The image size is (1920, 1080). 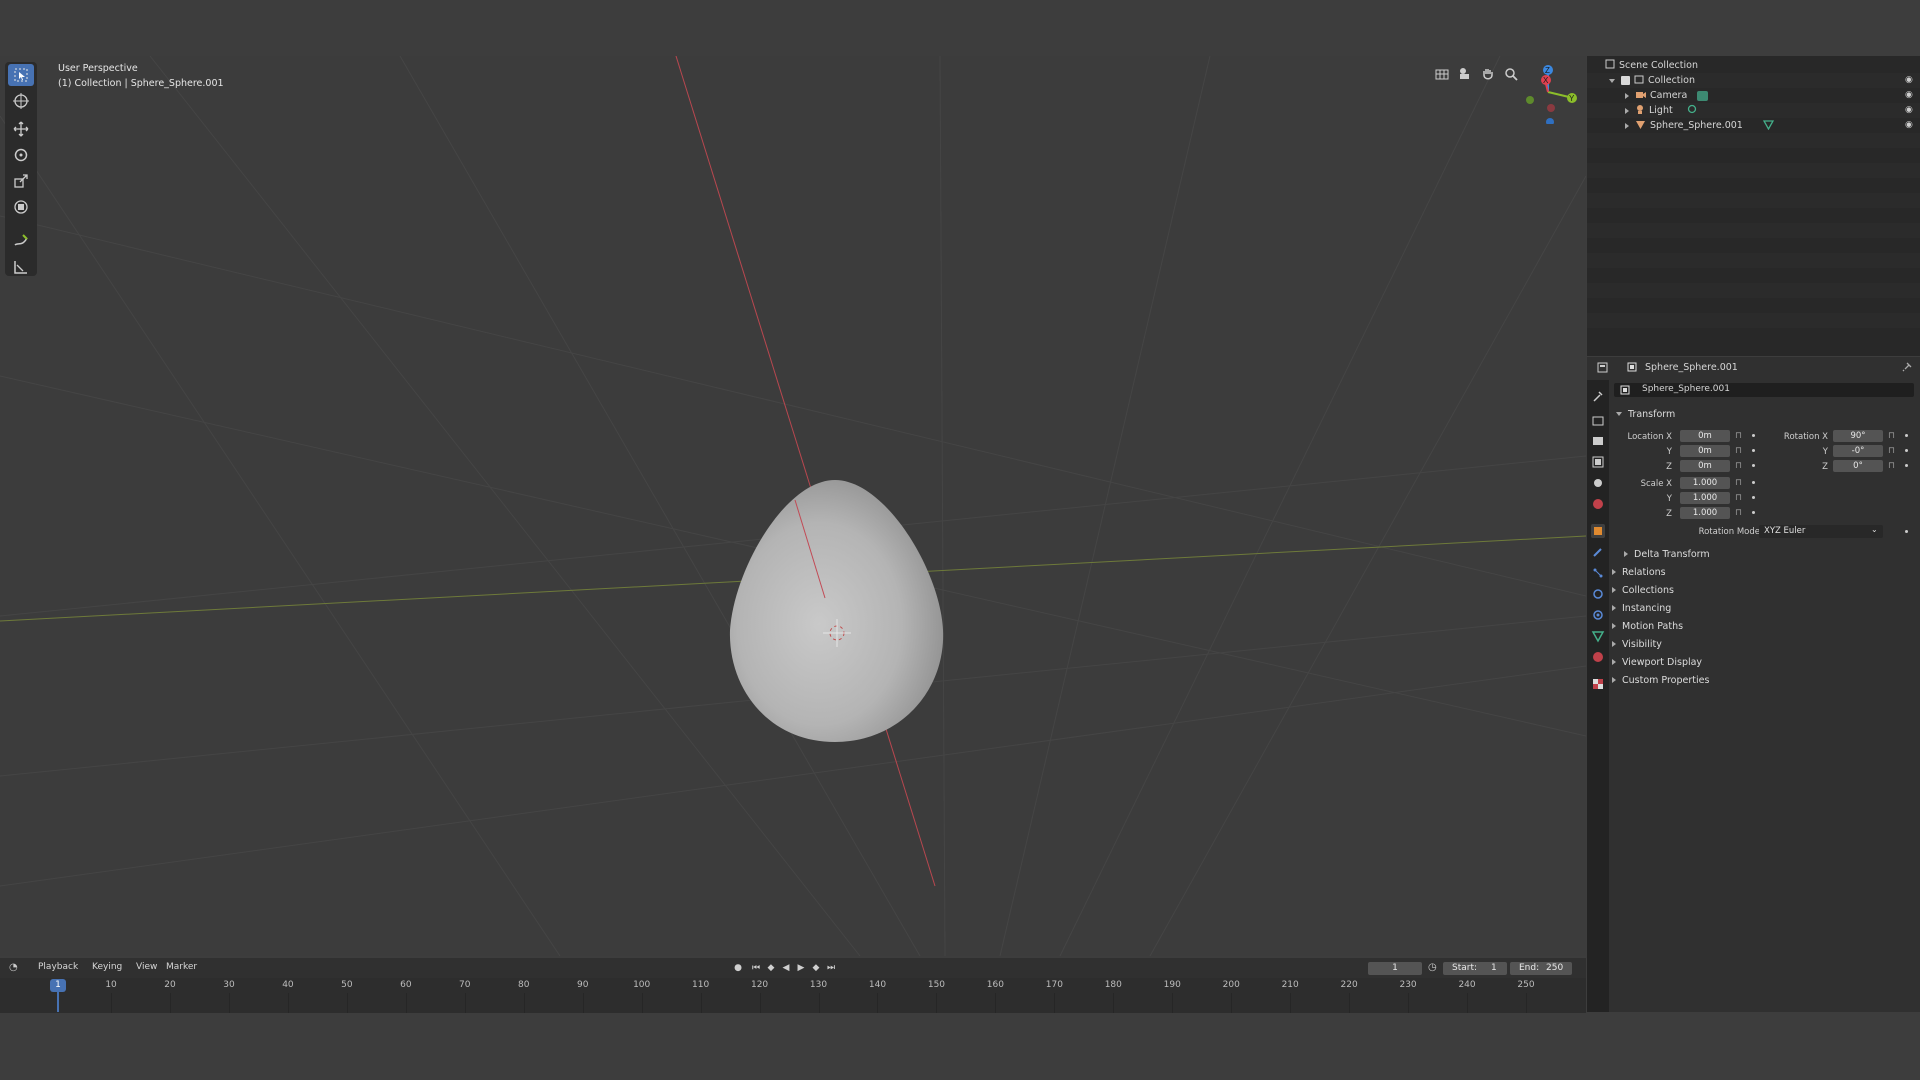 What do you see at coordinates (1395, 968) in the screenshot?
I see `current-frame-field: 1` at bounding box center [1395, 968].